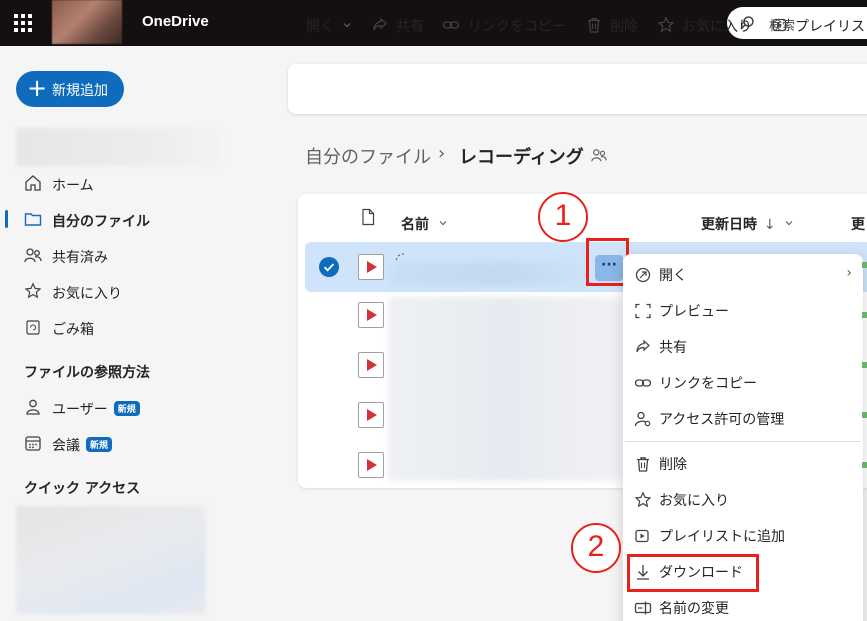 The width and height of the screenshot is (867, 621). Describe the element at coordinates (320, 27) in the screenshot. I see `toolbar-open-label: 開く` at that location.